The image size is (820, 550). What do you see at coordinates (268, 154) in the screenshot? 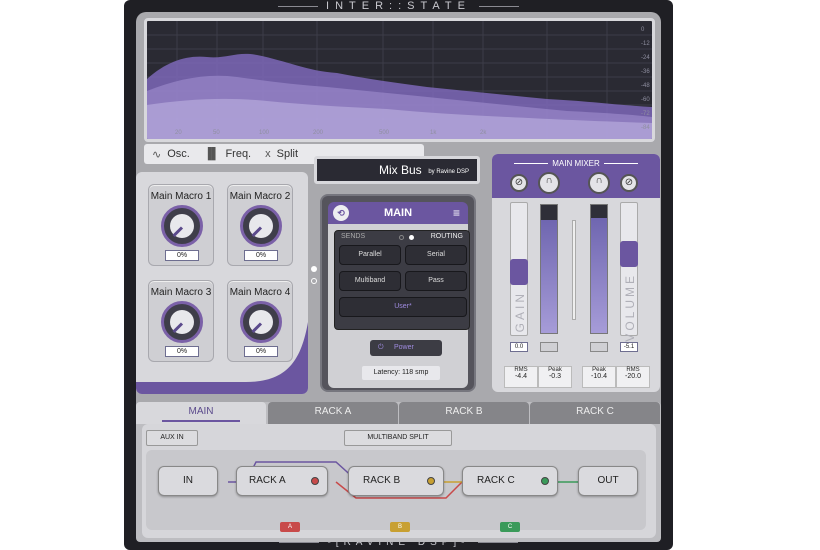
I see `split-icon: x` at bounding box center [268, 154].